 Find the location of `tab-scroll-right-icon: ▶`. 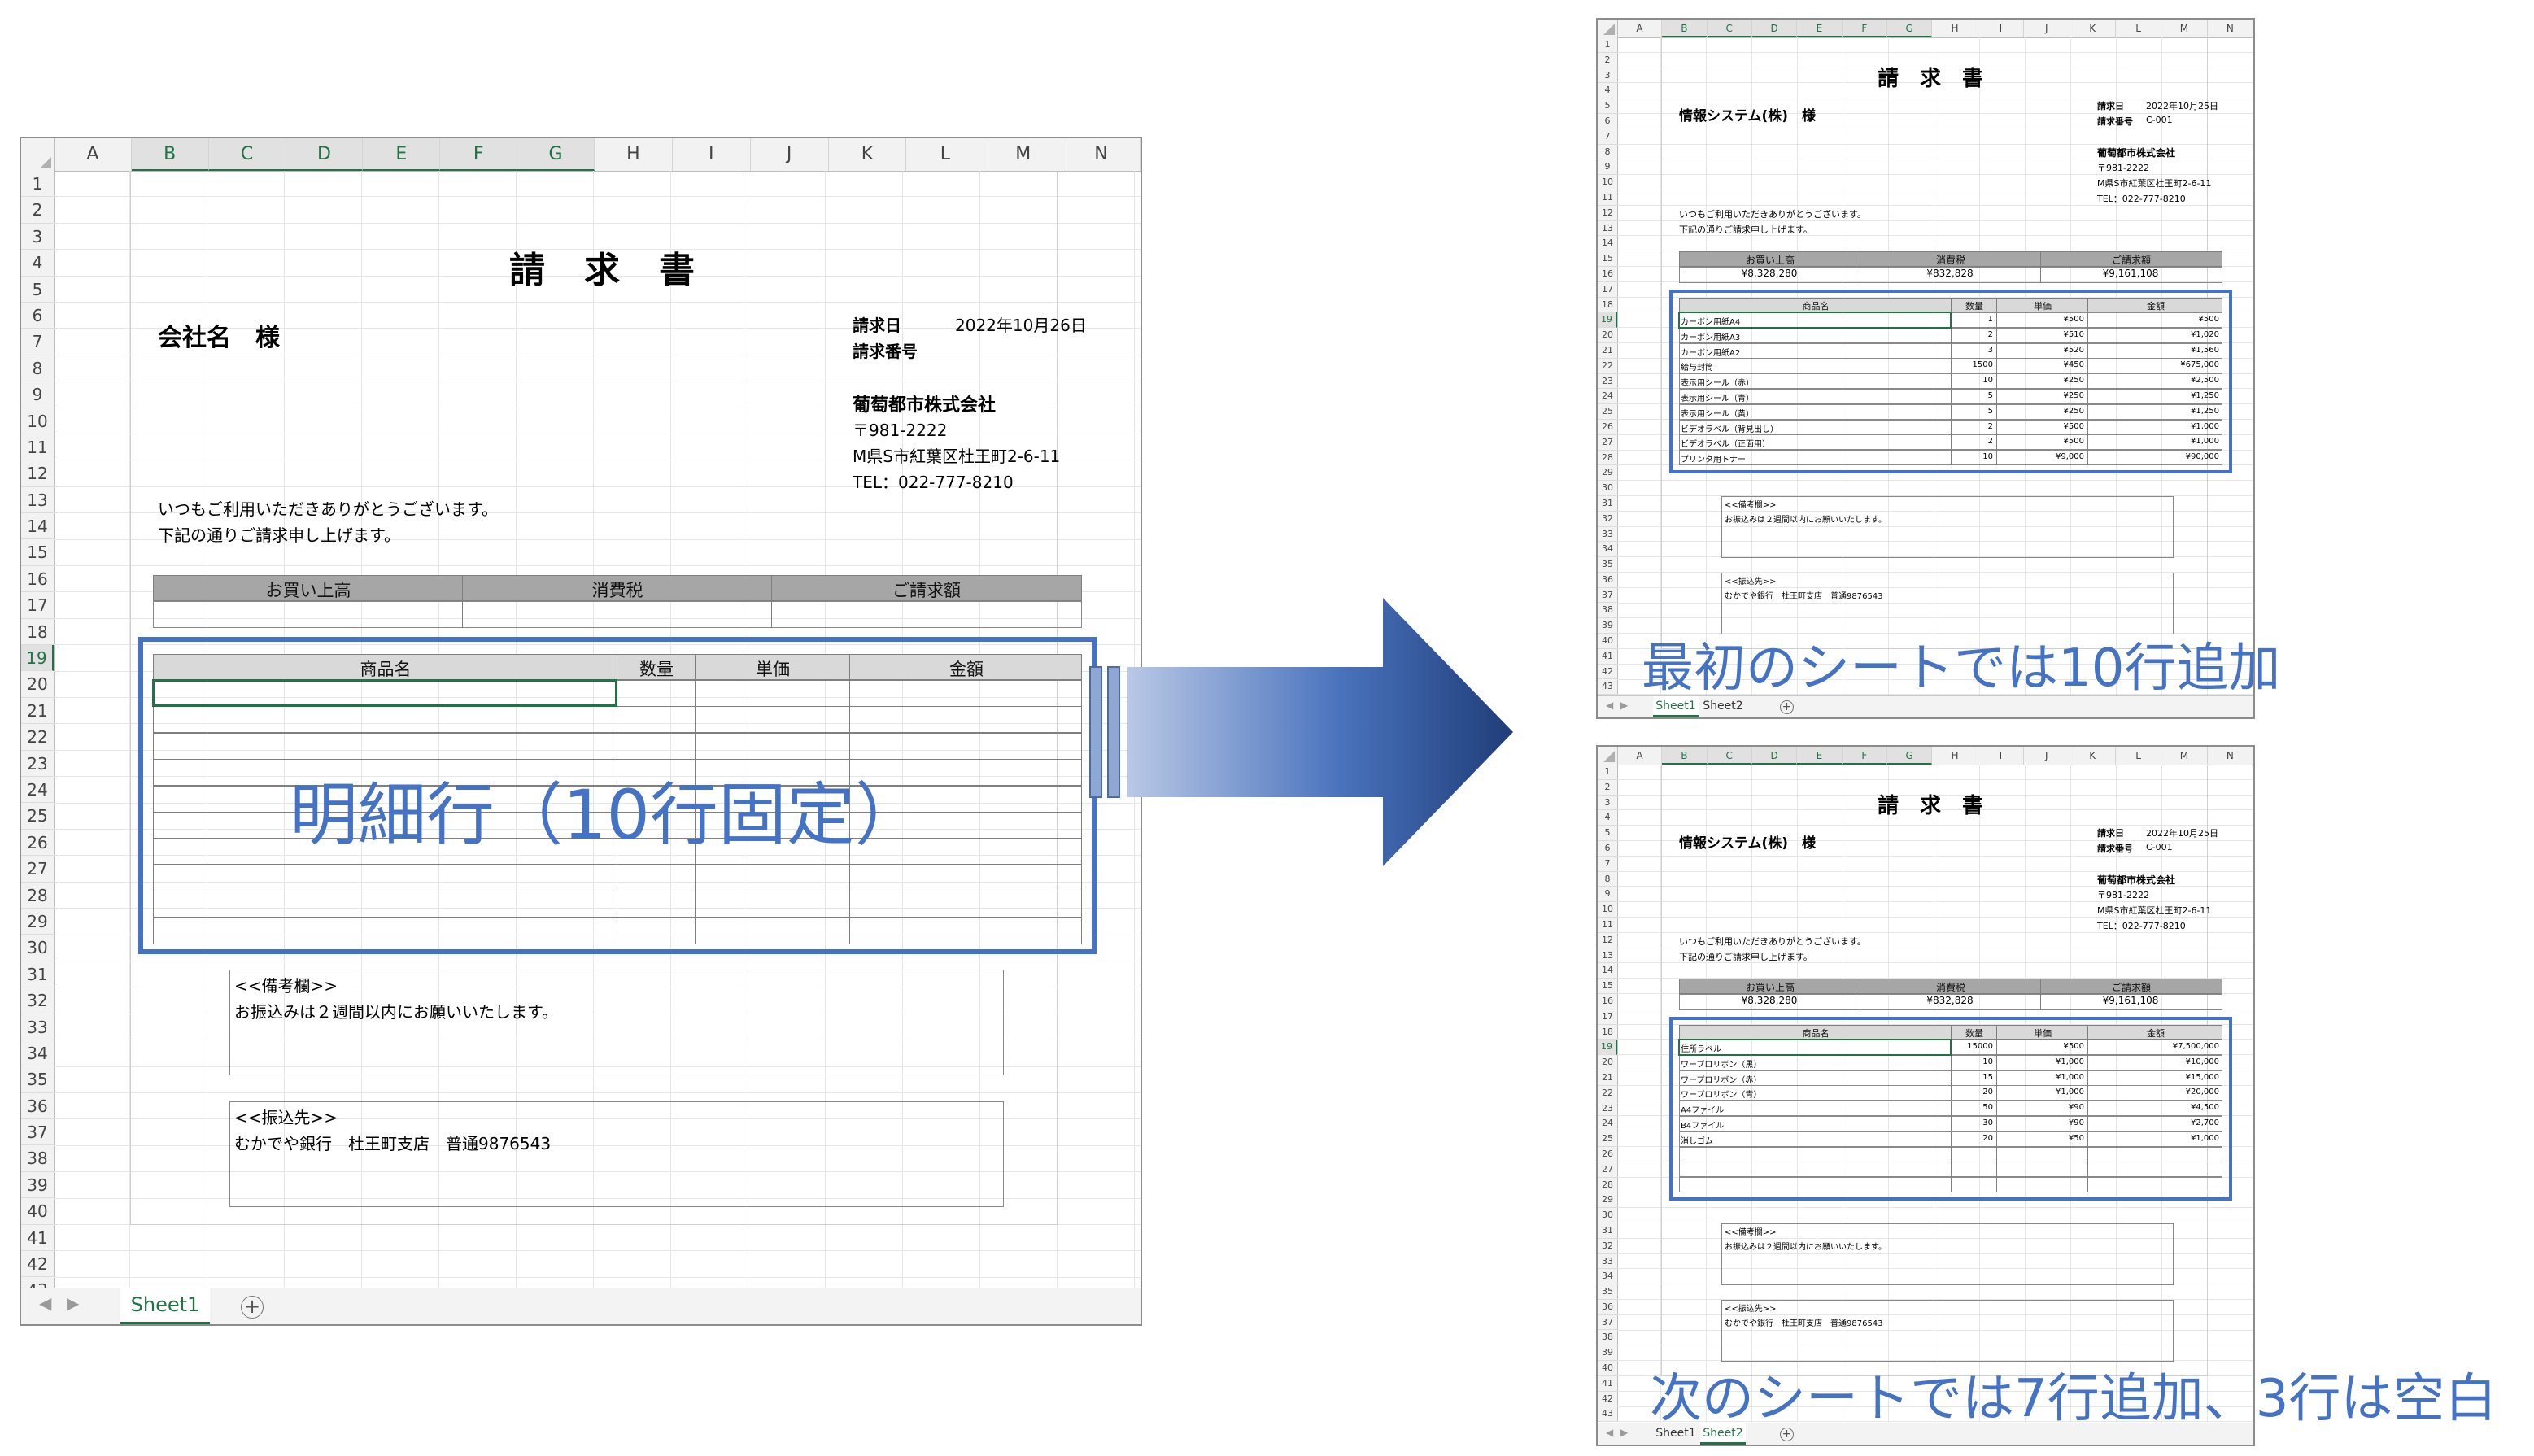

tab-scroll-right-icon: ▶ is located at coordinates (1624, 1432).